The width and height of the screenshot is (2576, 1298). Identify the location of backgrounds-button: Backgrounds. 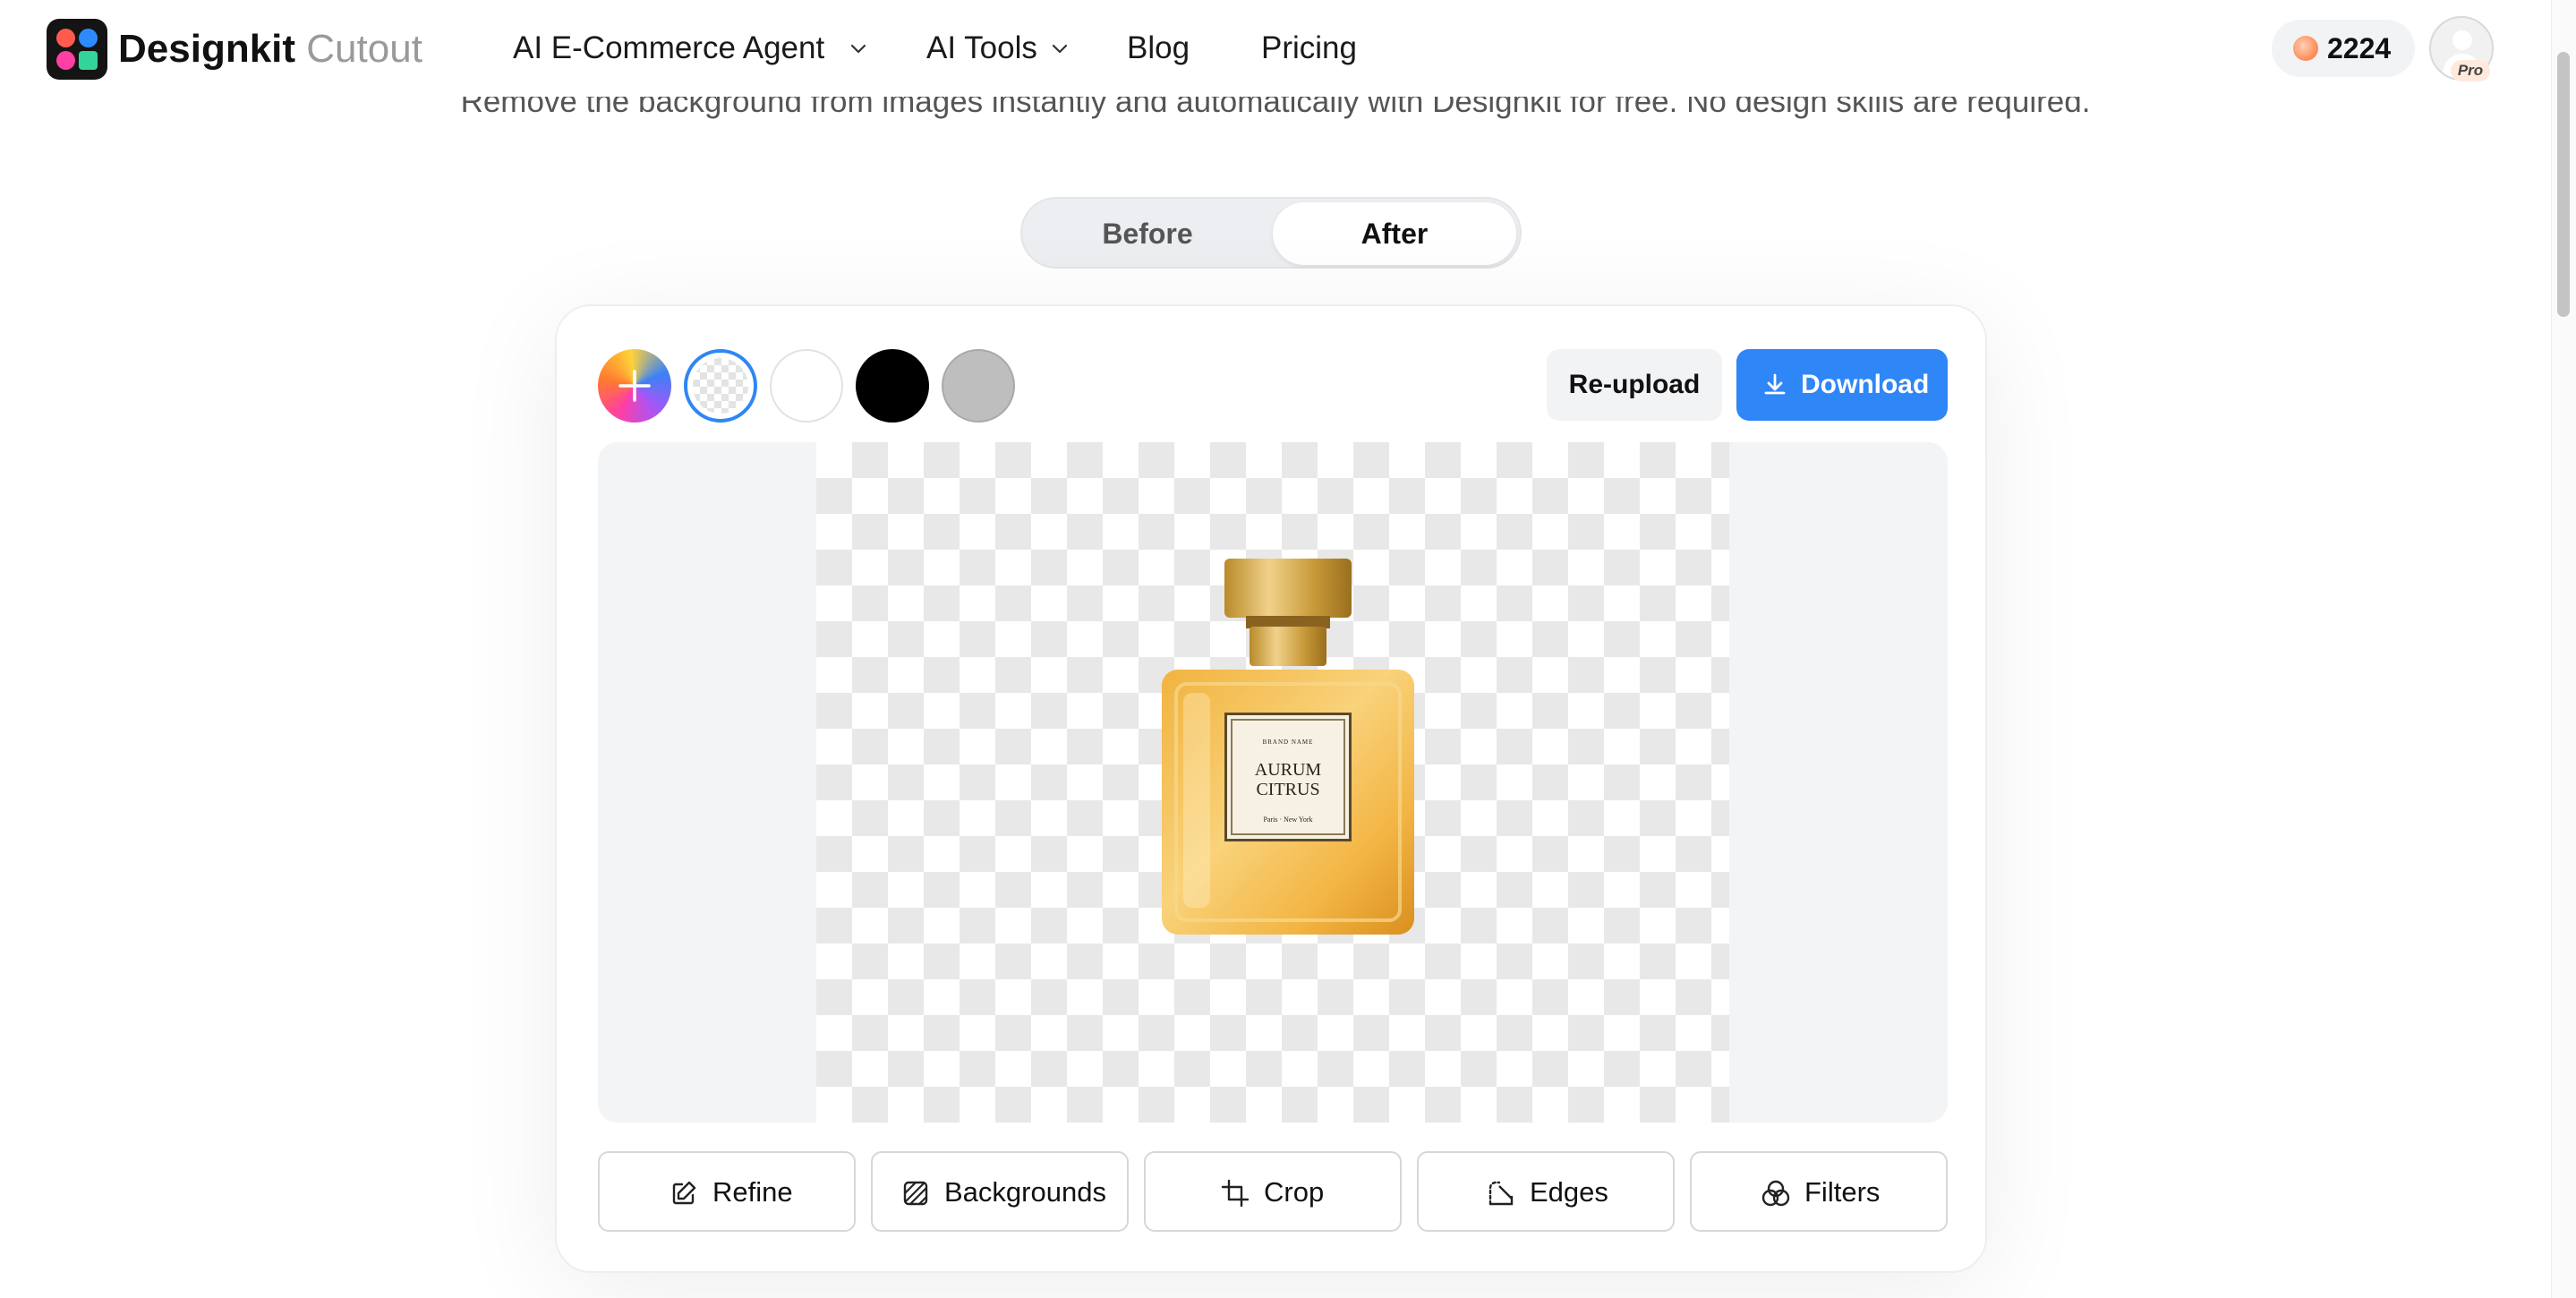
(1000, 1192).